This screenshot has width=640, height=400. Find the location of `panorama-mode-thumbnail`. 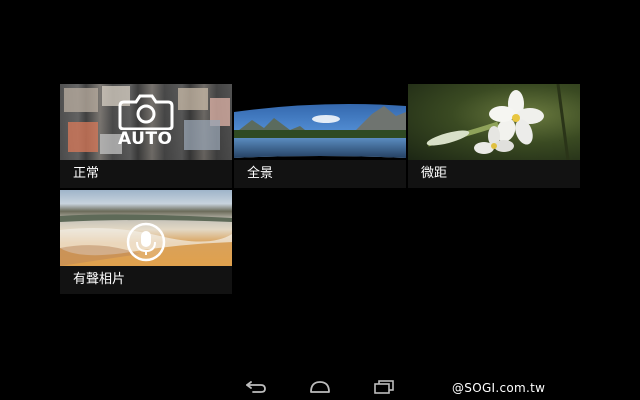

panorama-mode-thumbnail is located at coordinates (320, 122).